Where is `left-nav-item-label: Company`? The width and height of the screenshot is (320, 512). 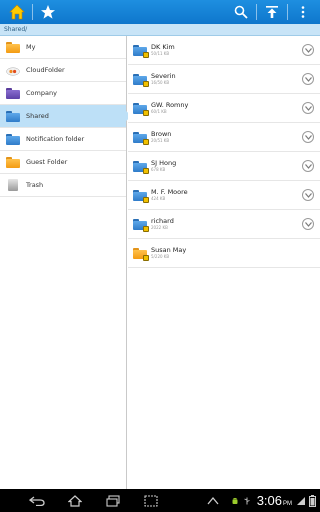
left-nav-item-label: Company is located at coordinates (41, 93).